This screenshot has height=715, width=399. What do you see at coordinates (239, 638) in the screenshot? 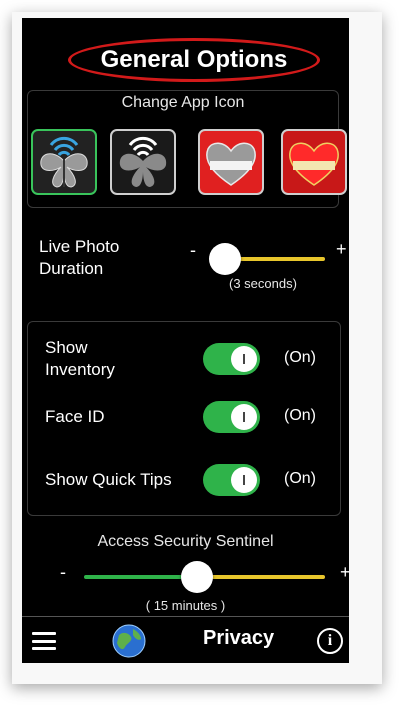
I see `bottom-bar-title: Privacy` at bounding box center [239, 638].